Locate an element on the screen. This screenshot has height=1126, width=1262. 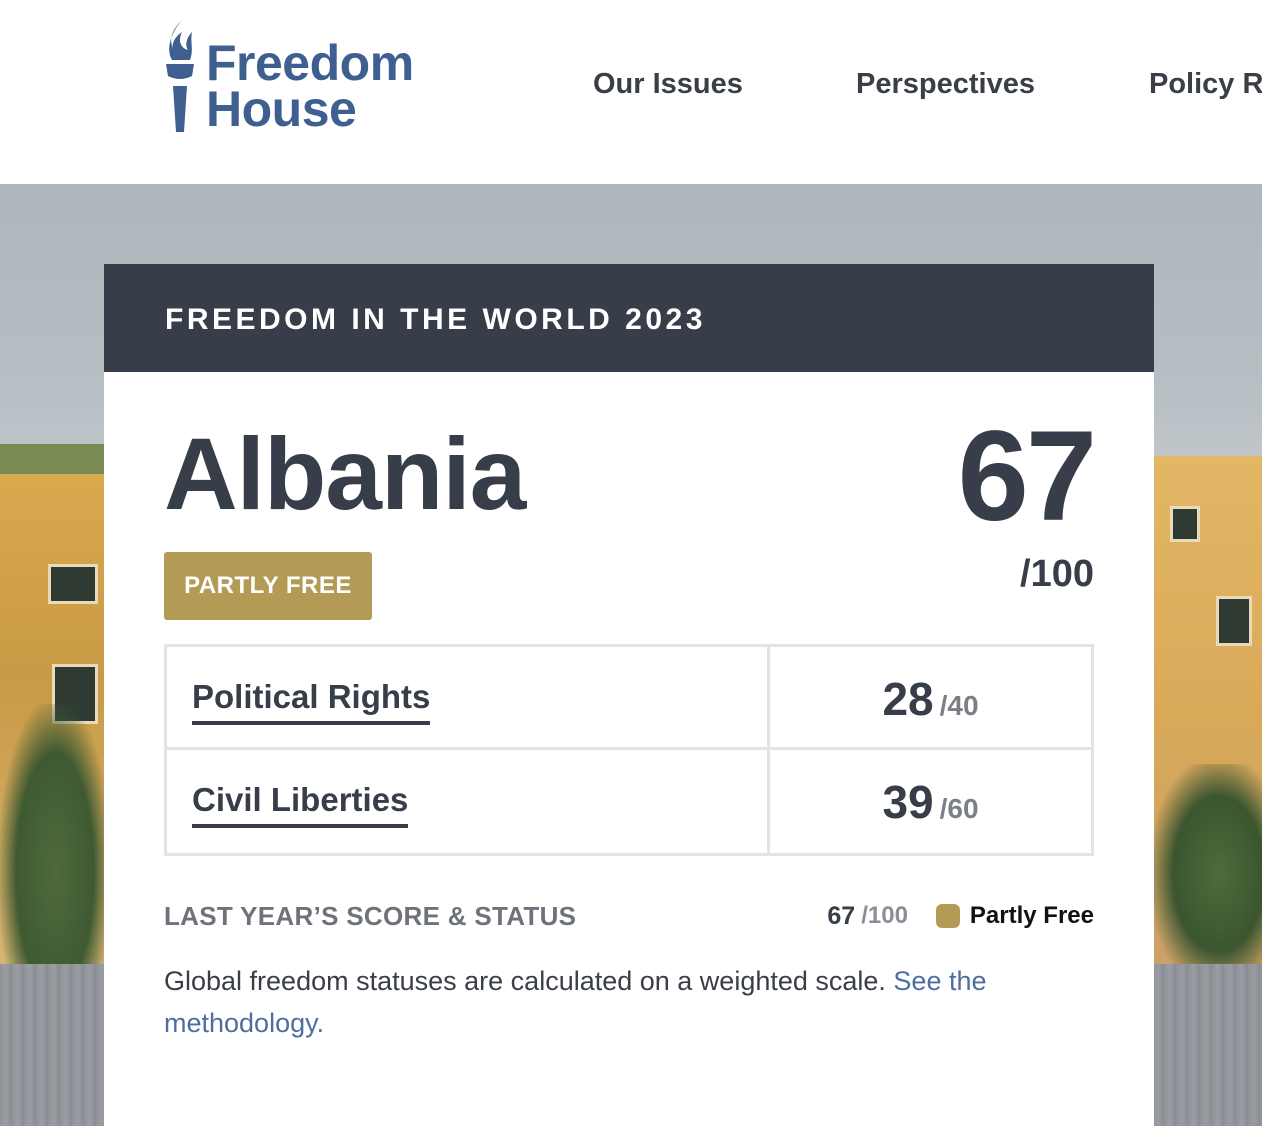
category-label-cell: Civil Liberties is located at coordinates (468, 801).